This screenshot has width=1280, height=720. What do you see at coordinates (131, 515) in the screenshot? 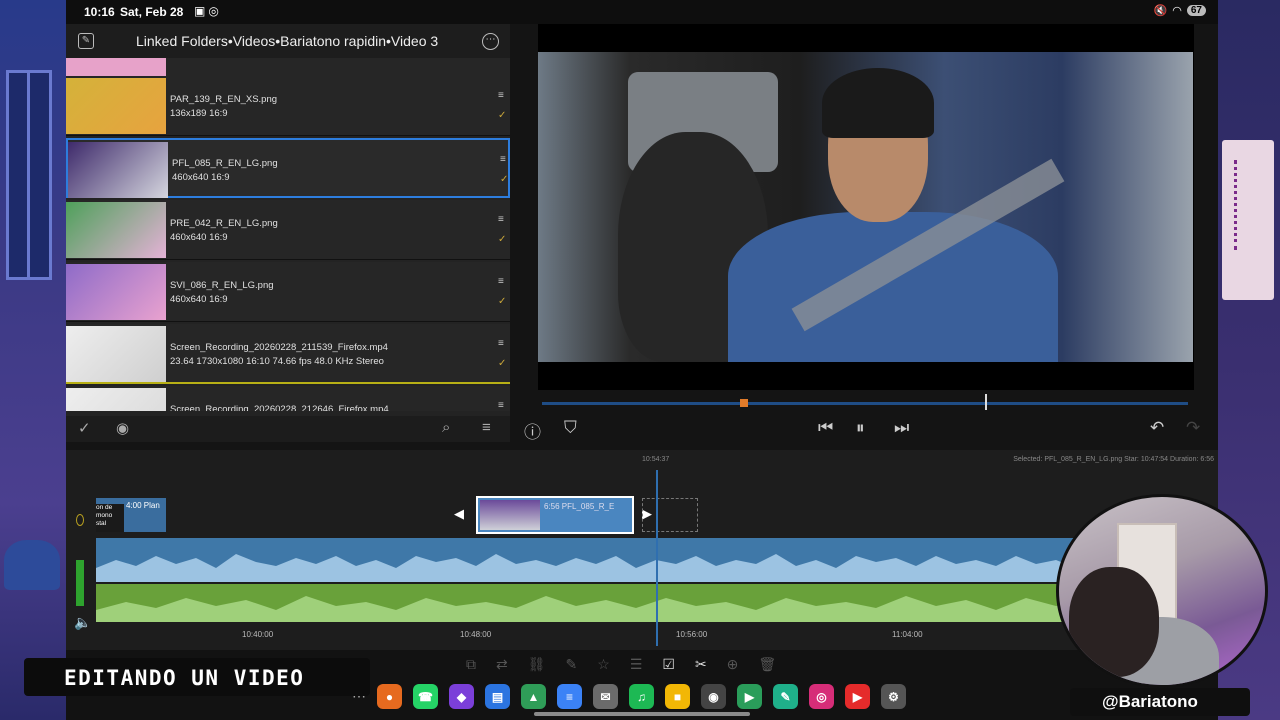
I see `clip-plan: on de mono stal 4:00 Plan` at bounding box center [131, 515].